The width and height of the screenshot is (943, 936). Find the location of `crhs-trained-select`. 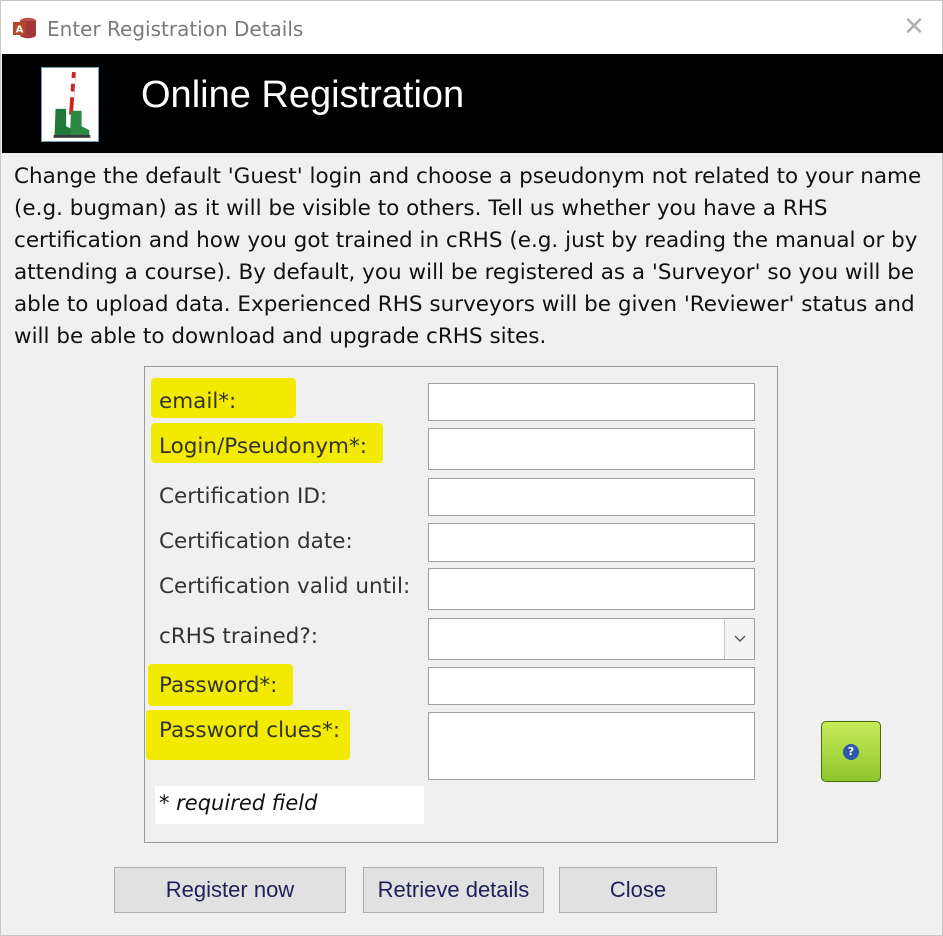

crhs-trained-select is located at coordinates (591, 639).